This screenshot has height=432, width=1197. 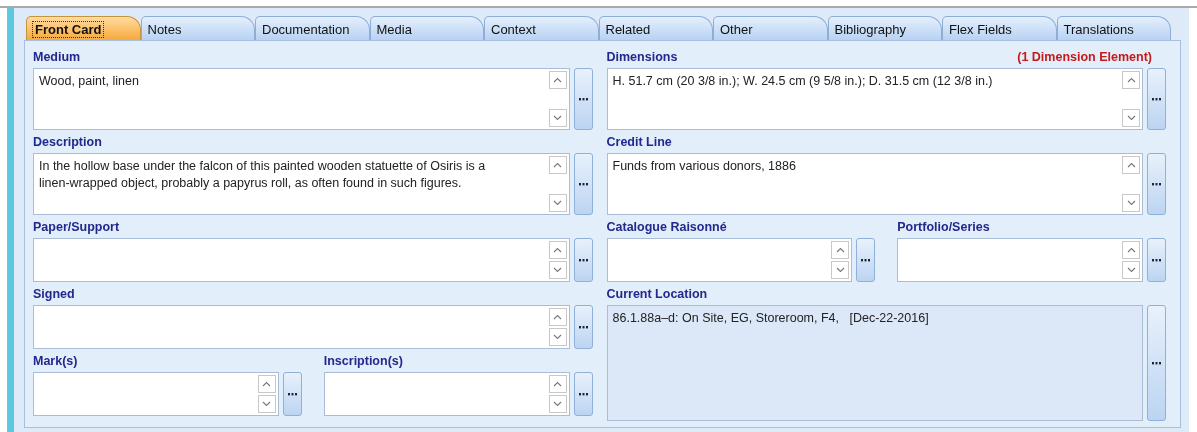 What do you see at coordinates (57, 57) in the screenshot?
I see `field-label: Medium` at bounding box center [57, 57].